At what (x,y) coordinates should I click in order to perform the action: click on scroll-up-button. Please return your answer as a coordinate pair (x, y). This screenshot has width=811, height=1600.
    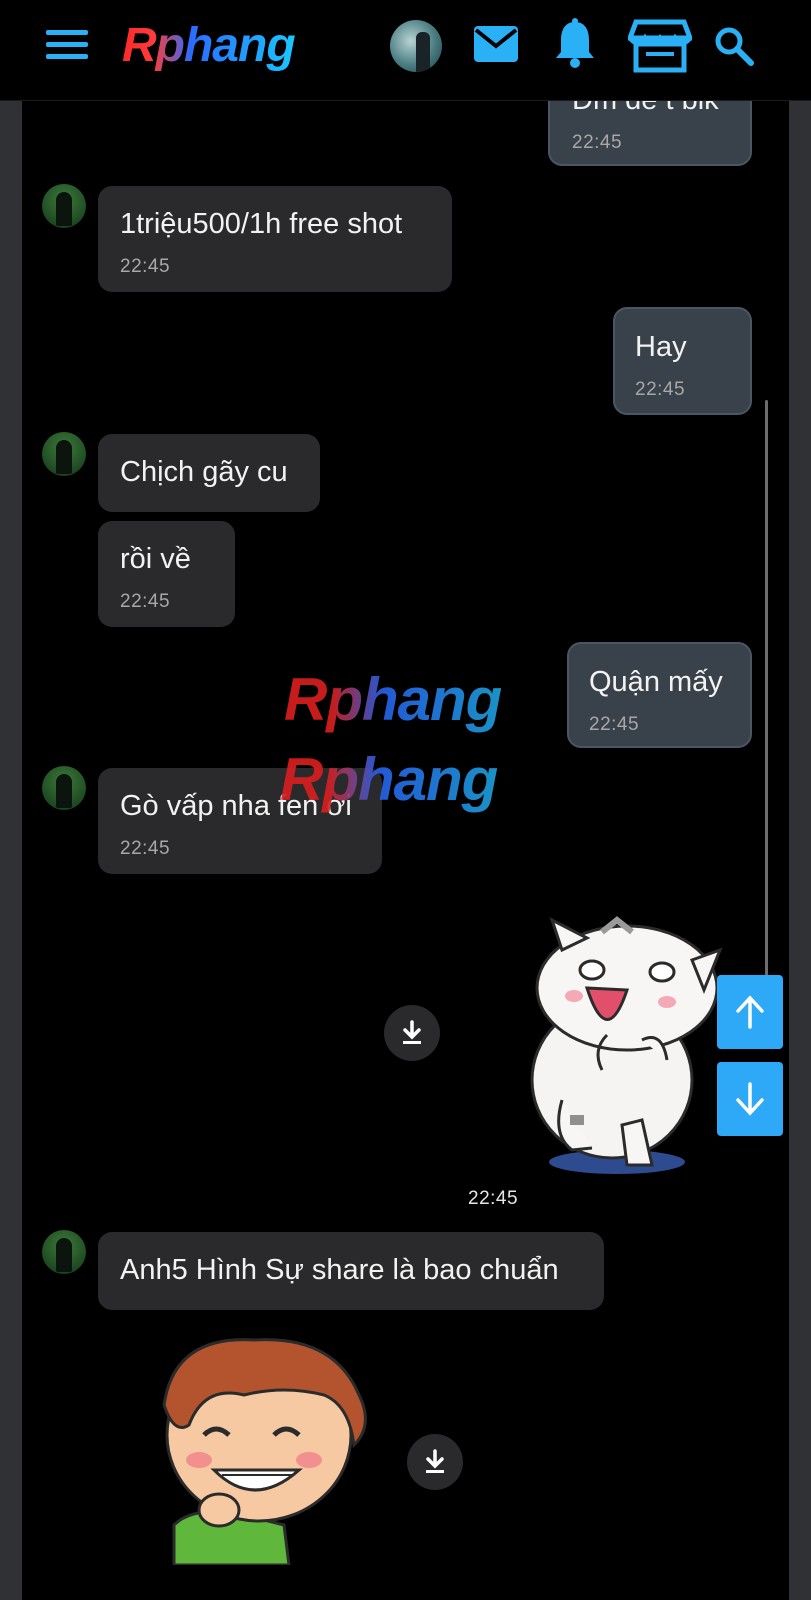
    Looking at the image, I should click on (750, 1012).